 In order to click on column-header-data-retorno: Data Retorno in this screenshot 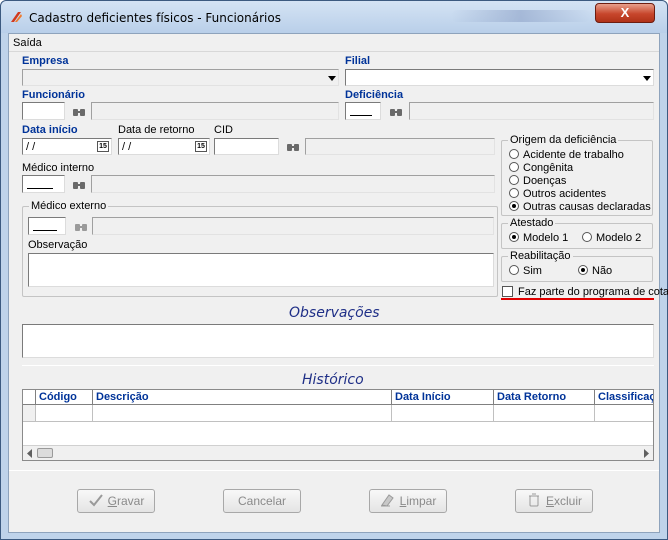, I will do `click(544, 397)`.